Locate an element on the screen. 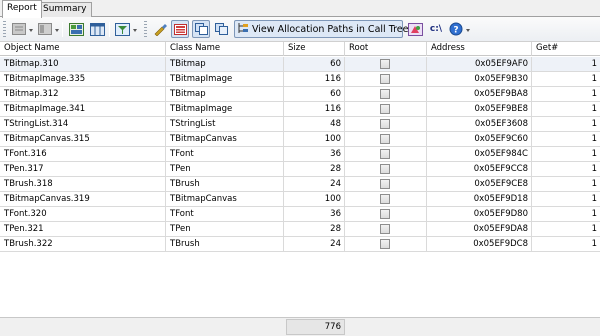 The height and width of the screenshot is (336, 600). tab-report: Report is located at coordinates (22, 9).